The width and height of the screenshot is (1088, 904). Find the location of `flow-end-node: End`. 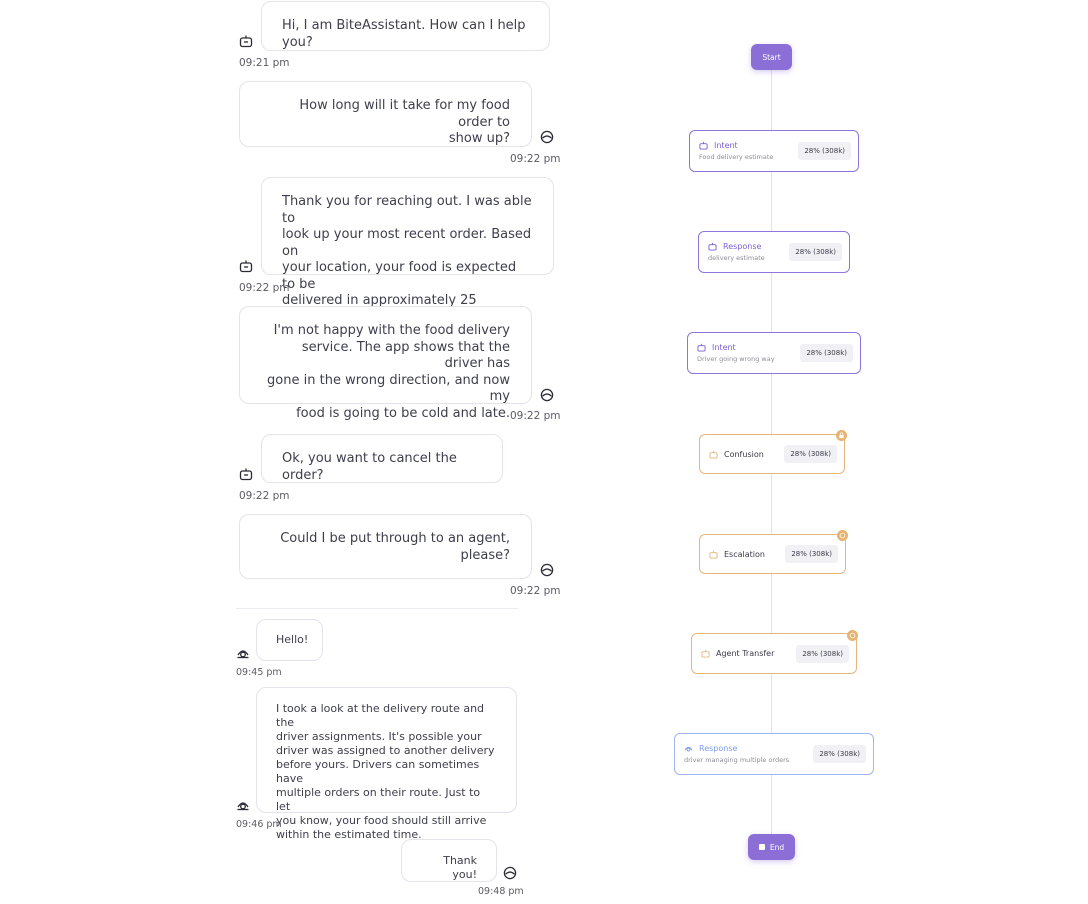

flow-end-node: End is located at coordinates (771, 847).